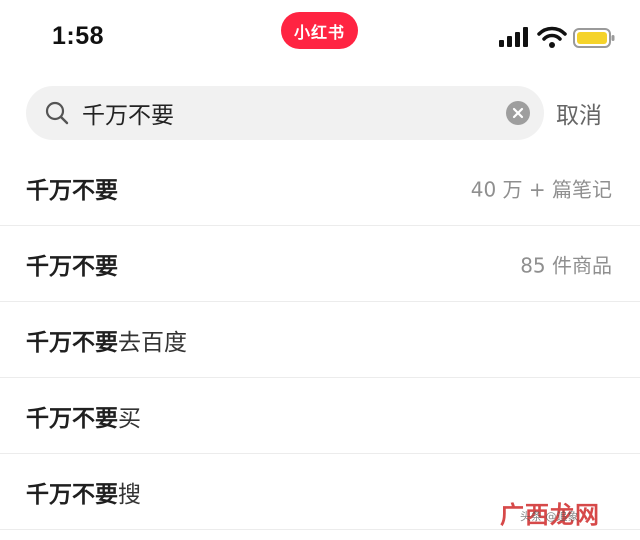  I want to click on suggestion-suffix: 搜, so click(129, 494).